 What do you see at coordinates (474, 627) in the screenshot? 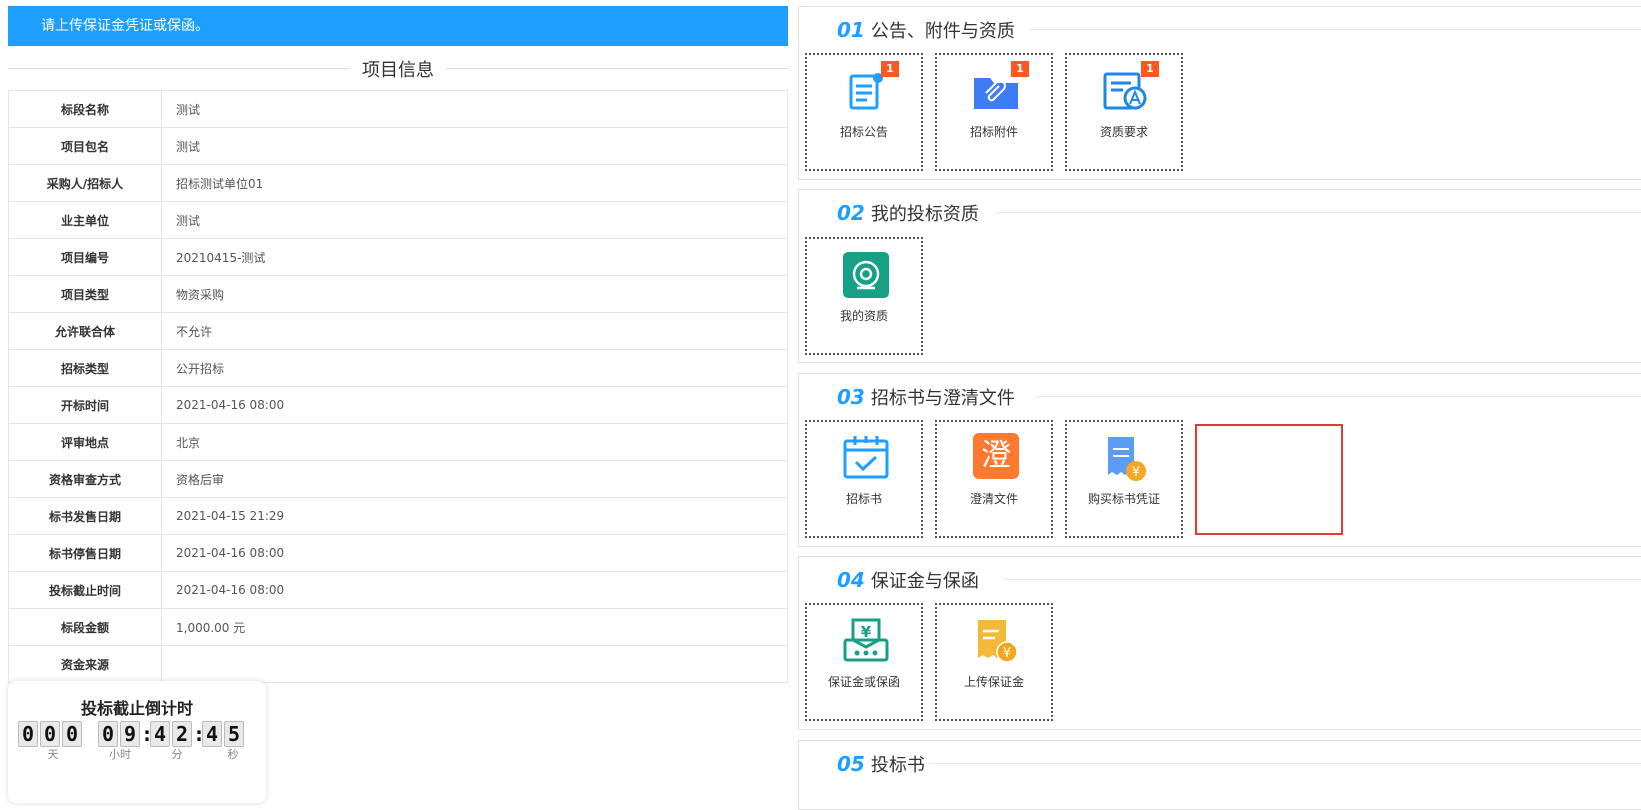
I see `field-value: 1,000.00 元` at bounding box center [474, 627].